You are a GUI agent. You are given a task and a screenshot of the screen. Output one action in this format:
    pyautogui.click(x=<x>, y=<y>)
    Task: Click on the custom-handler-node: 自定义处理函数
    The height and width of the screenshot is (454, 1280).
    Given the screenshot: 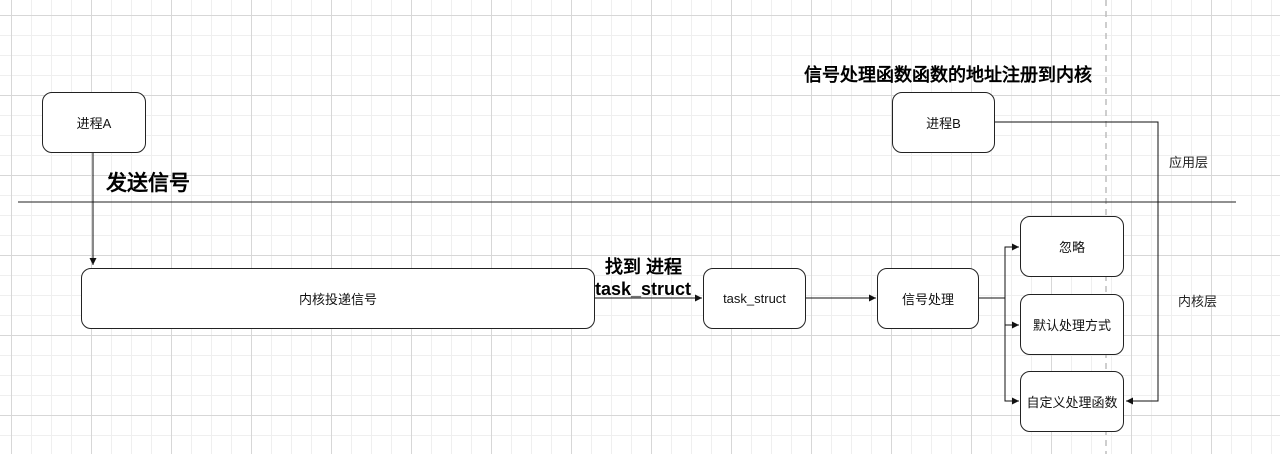 What is the action you would take?
    pyautogui.click(x=1072, y=401)
    